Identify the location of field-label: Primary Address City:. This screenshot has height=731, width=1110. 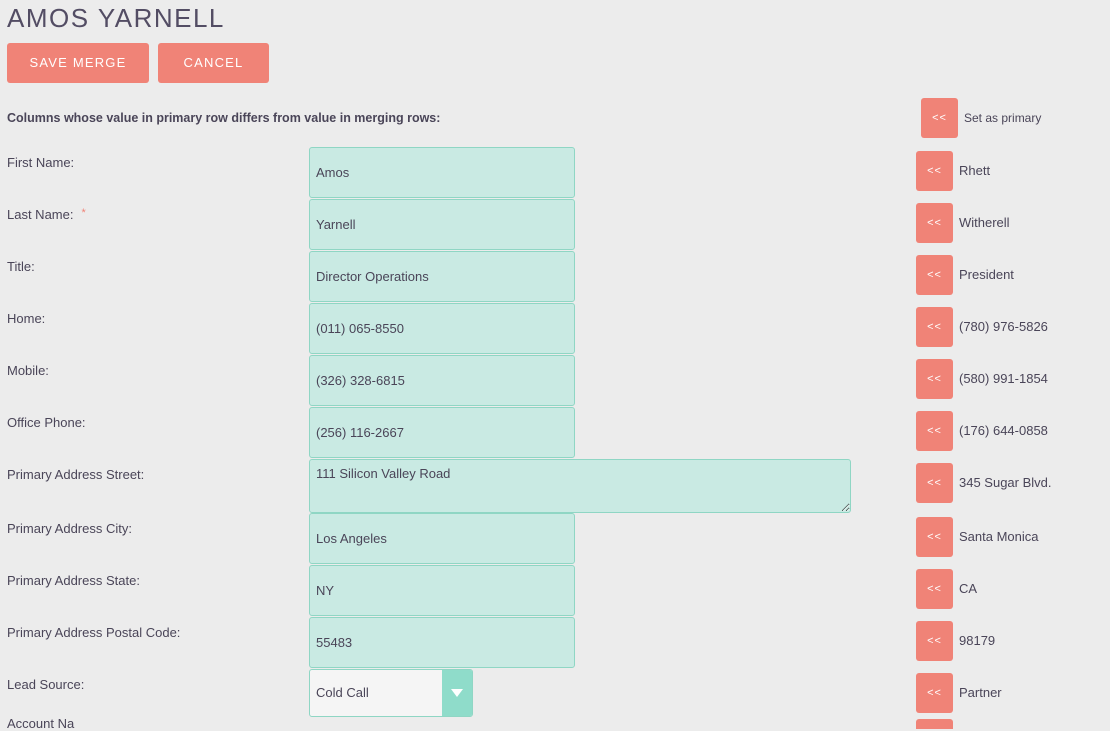
(69, 528).